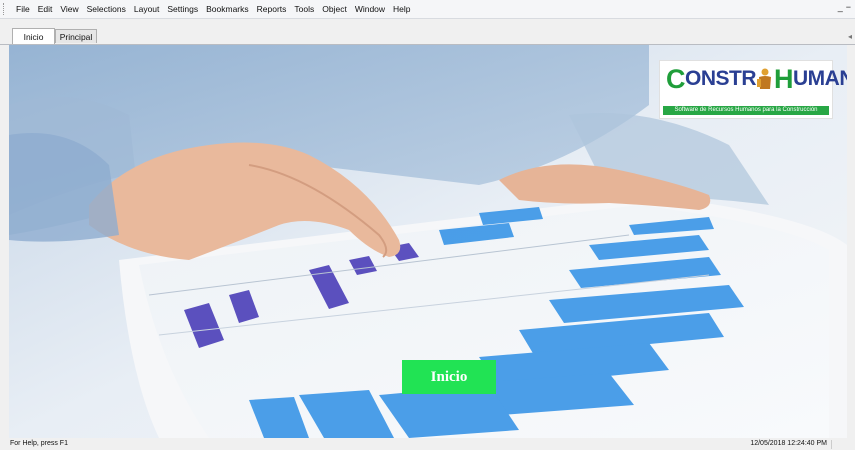  Describe the element at coordinates (721, 78) in the screenshot. I see `logo-text-onstr: ONSTR` at that location.